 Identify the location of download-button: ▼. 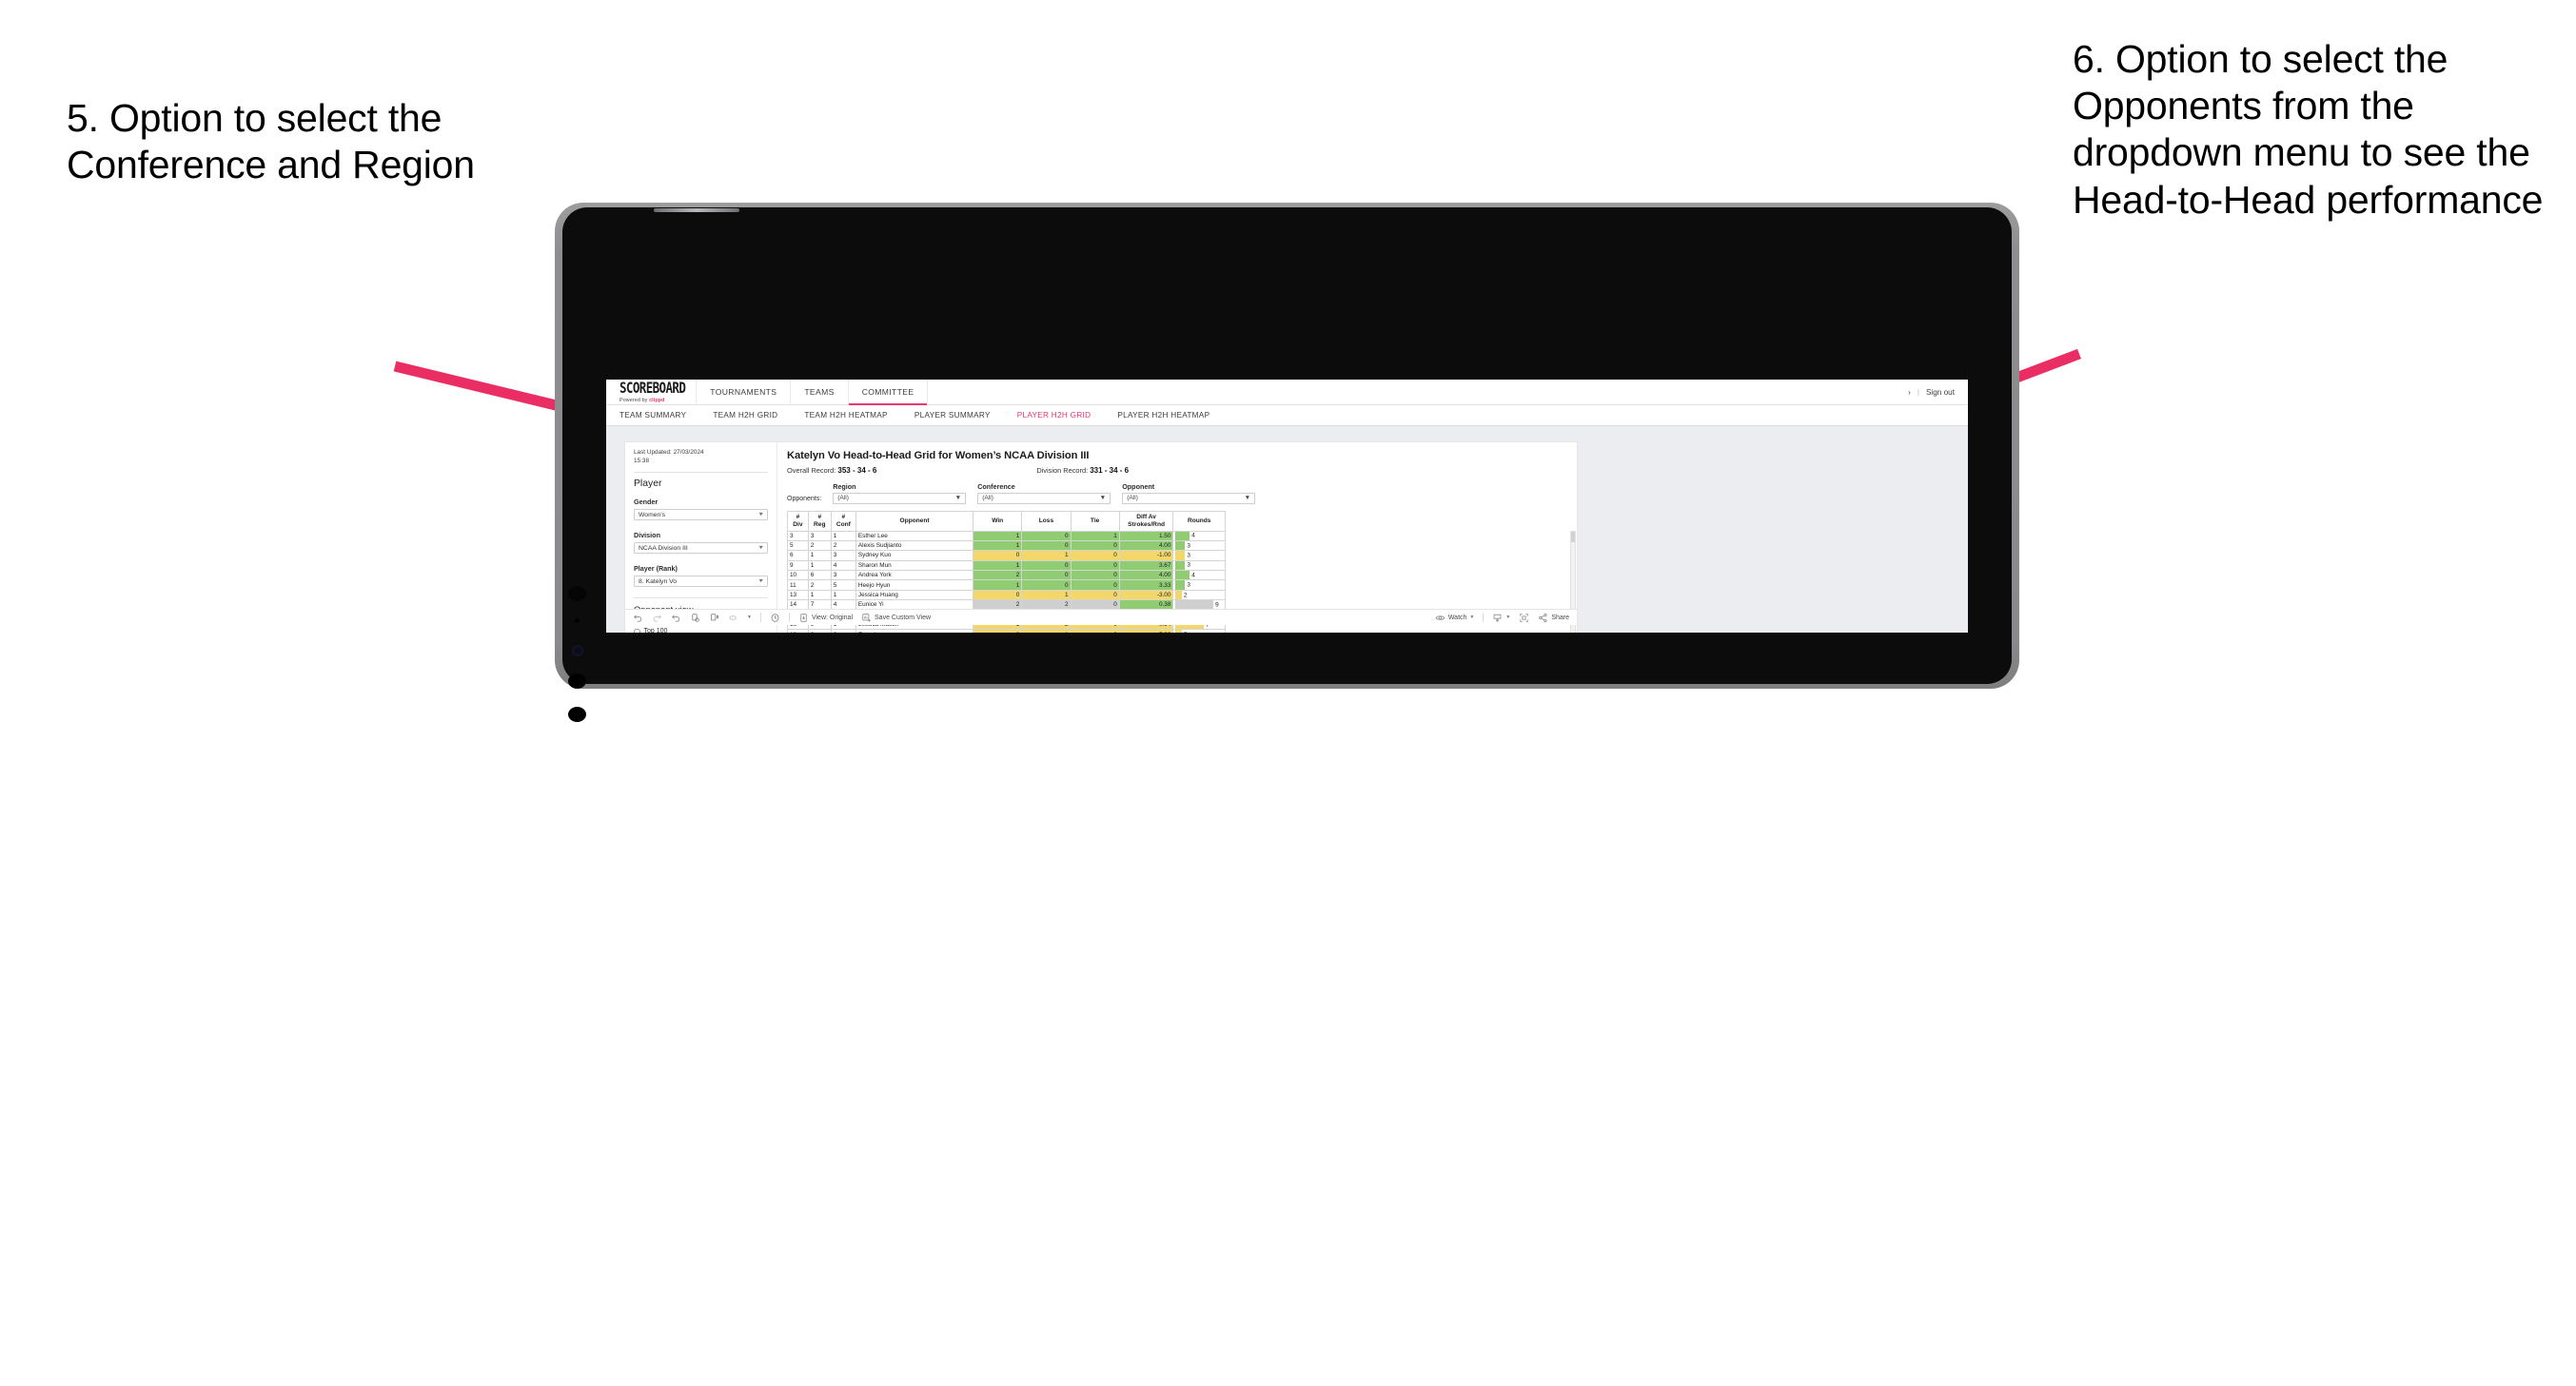
(1501, 618).